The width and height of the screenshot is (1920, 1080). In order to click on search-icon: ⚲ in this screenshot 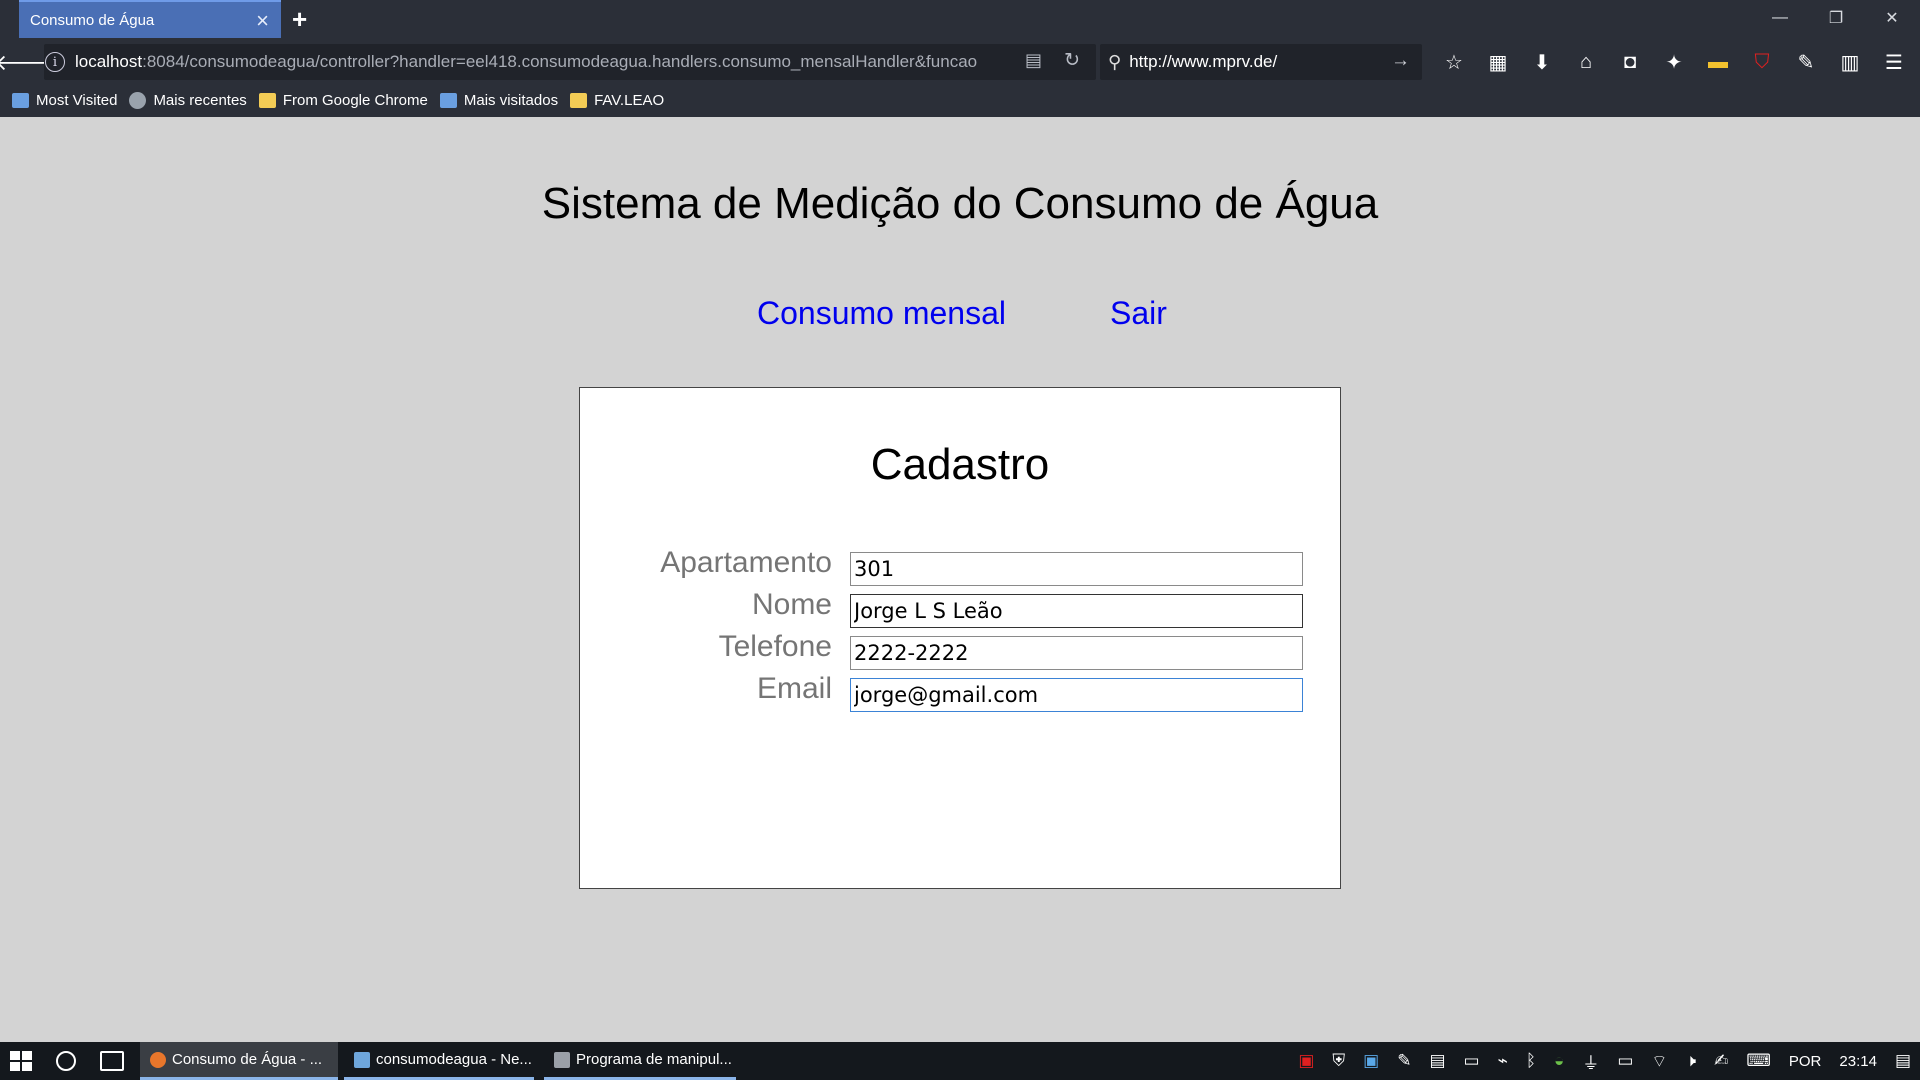, I will do `click(1115, 61)`.